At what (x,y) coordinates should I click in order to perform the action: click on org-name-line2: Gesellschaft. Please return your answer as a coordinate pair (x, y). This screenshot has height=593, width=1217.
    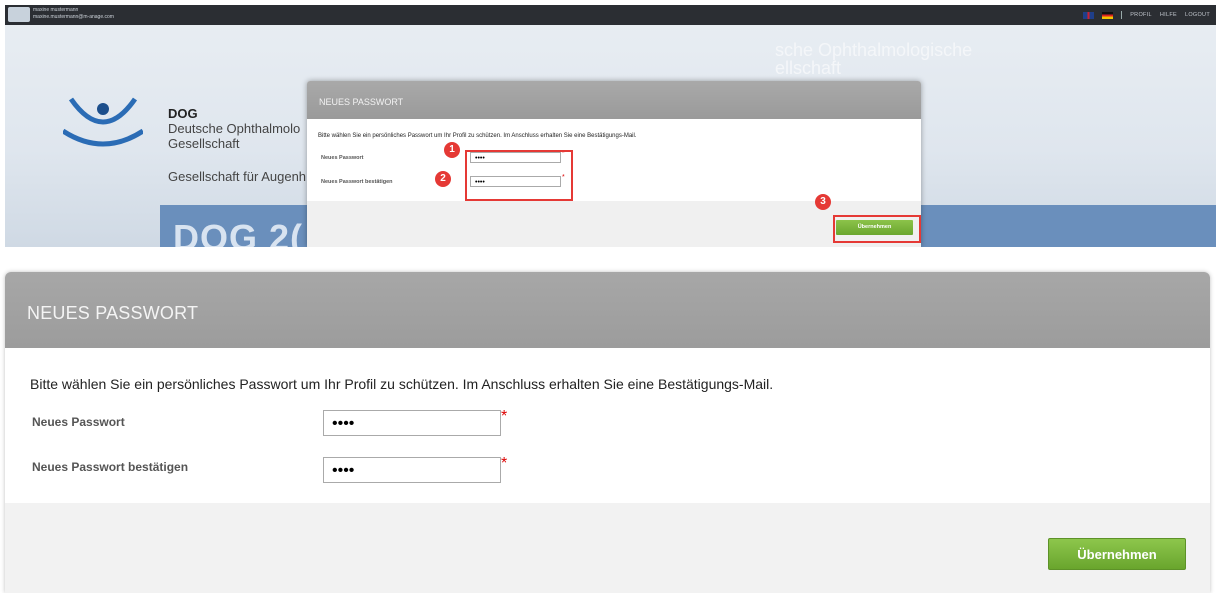
    Looking at the image, I should click on (204, 143).